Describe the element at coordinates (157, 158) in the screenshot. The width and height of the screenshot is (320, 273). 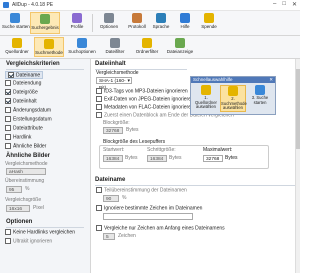
I see `step-field: 16384` at that location.